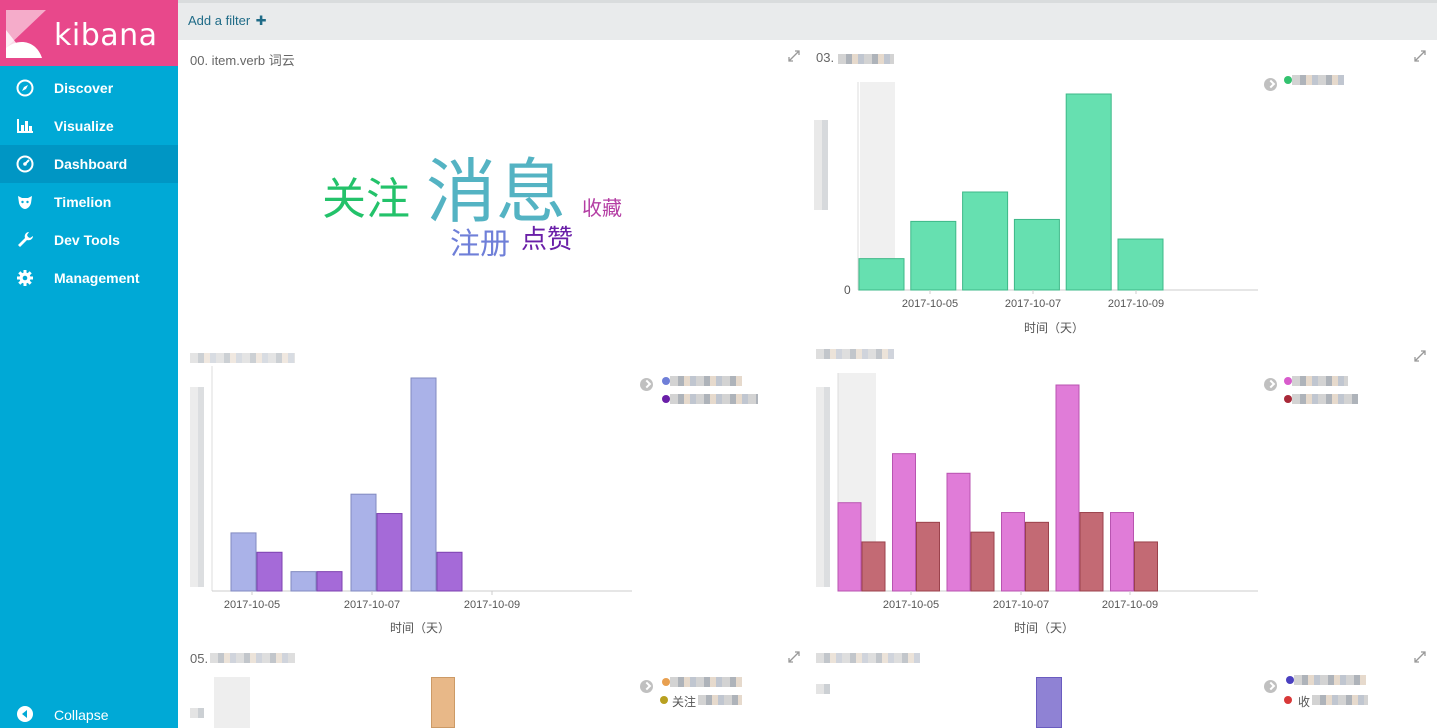 This screenshot has height=728, width=1437. What do you see at coordinates (25, 202) in the screenshot?
I see `timelion-icon` at bounding box center [25, 202].